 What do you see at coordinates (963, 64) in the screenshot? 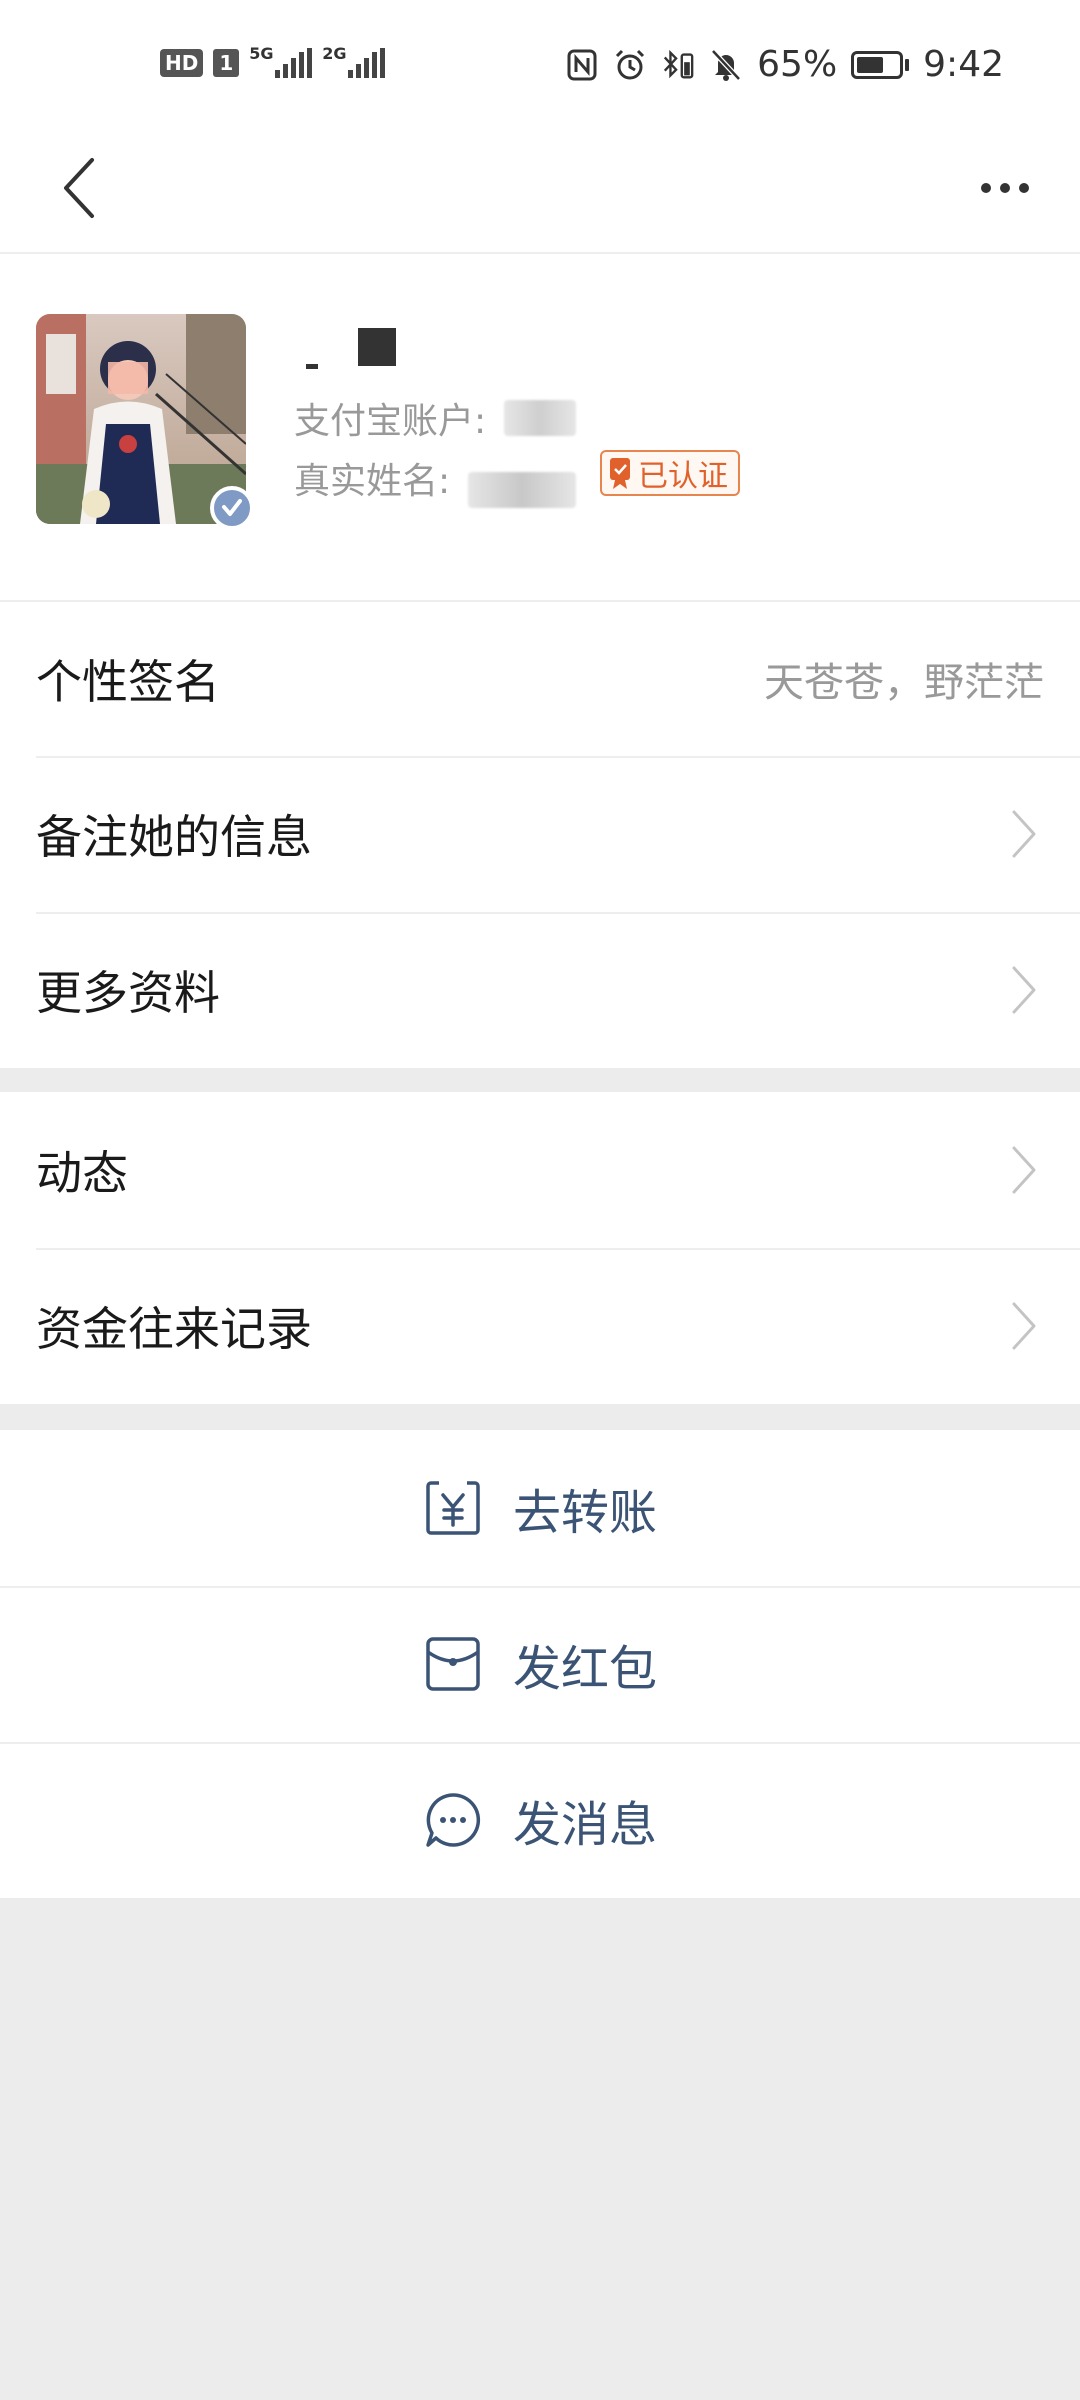
I see `clock-time: 9:42` at bounding box center [963, 64].